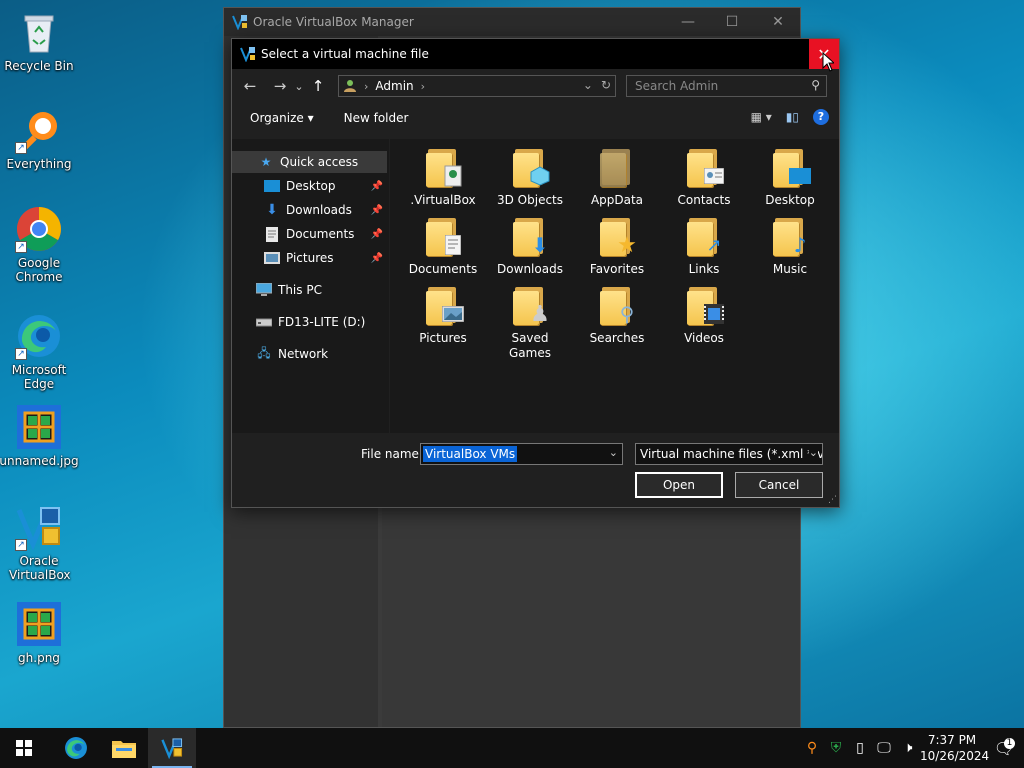 This screenshot has width=1024, height=768. I want to click on minimize-button: —, so click(688, 22).